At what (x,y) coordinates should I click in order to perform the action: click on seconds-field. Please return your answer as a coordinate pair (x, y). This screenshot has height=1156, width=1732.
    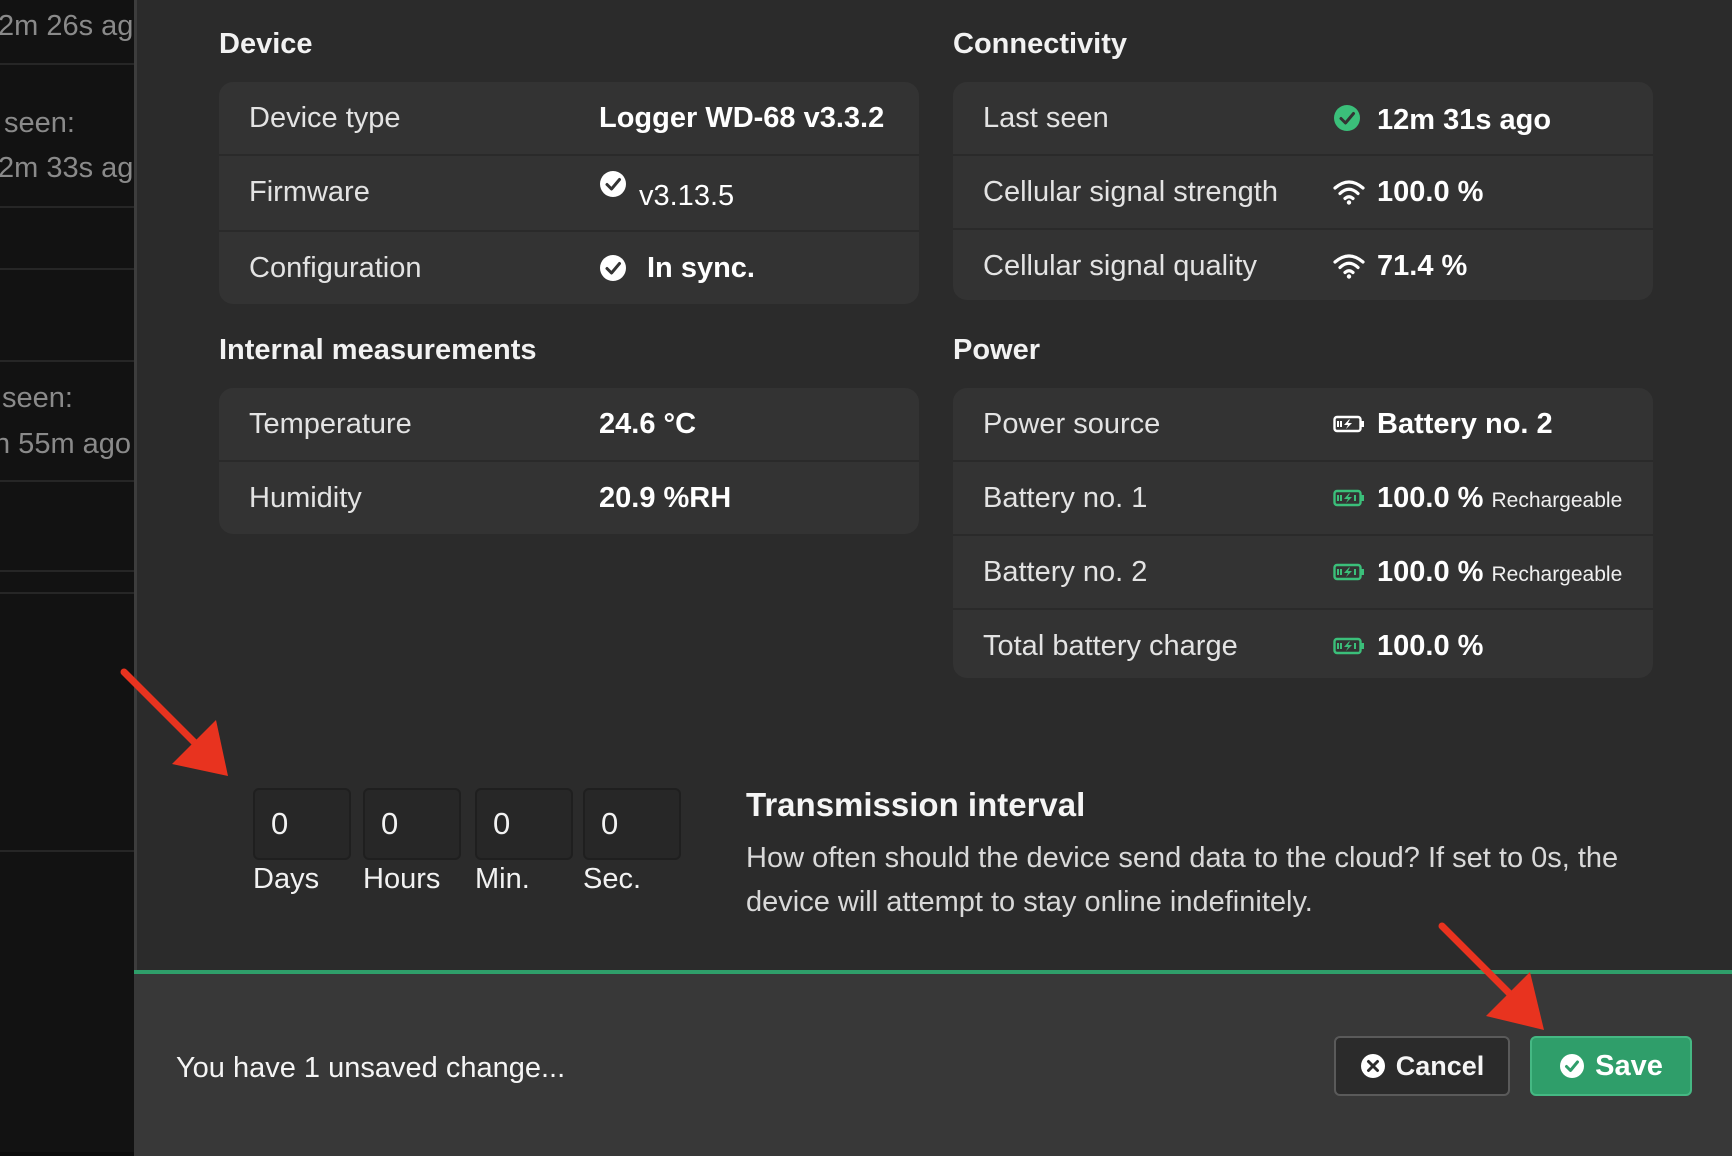
    Looking at the image, I should click on (632, 824).